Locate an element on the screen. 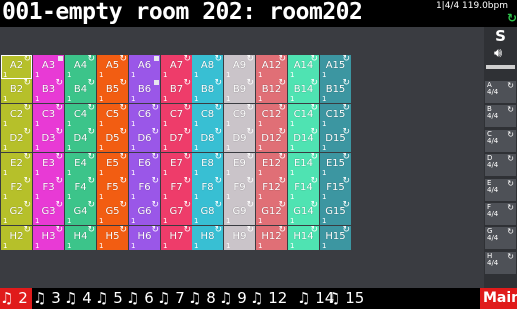 The width and height of the screenshot is (517, 309). clip-cell: B9 ↻ 1 is located at coordinates (239, 90).